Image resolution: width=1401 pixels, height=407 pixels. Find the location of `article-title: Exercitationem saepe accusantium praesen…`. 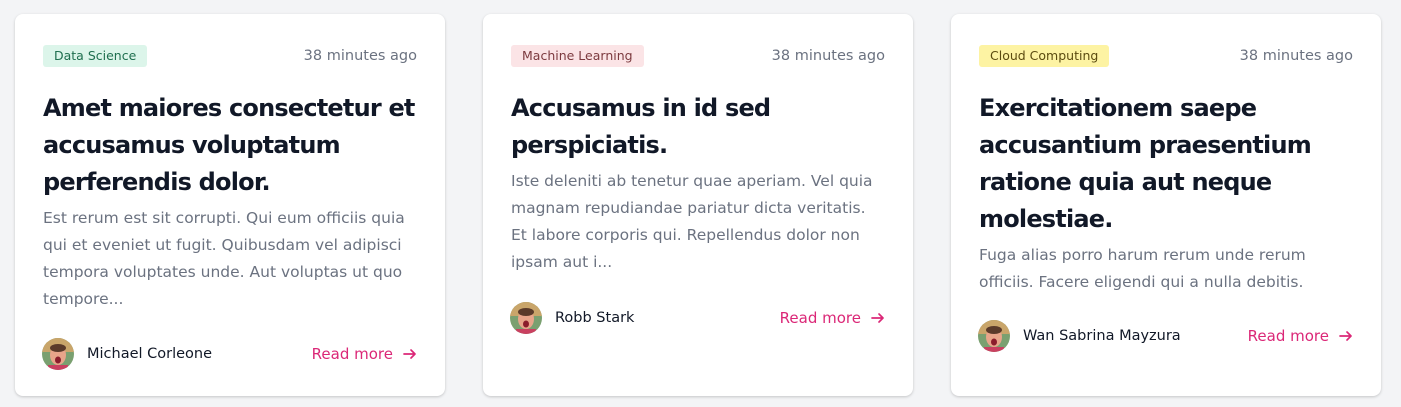

article-title: Exercitationem saepe accusantium praesen… is located at coordinates (1166, 164).